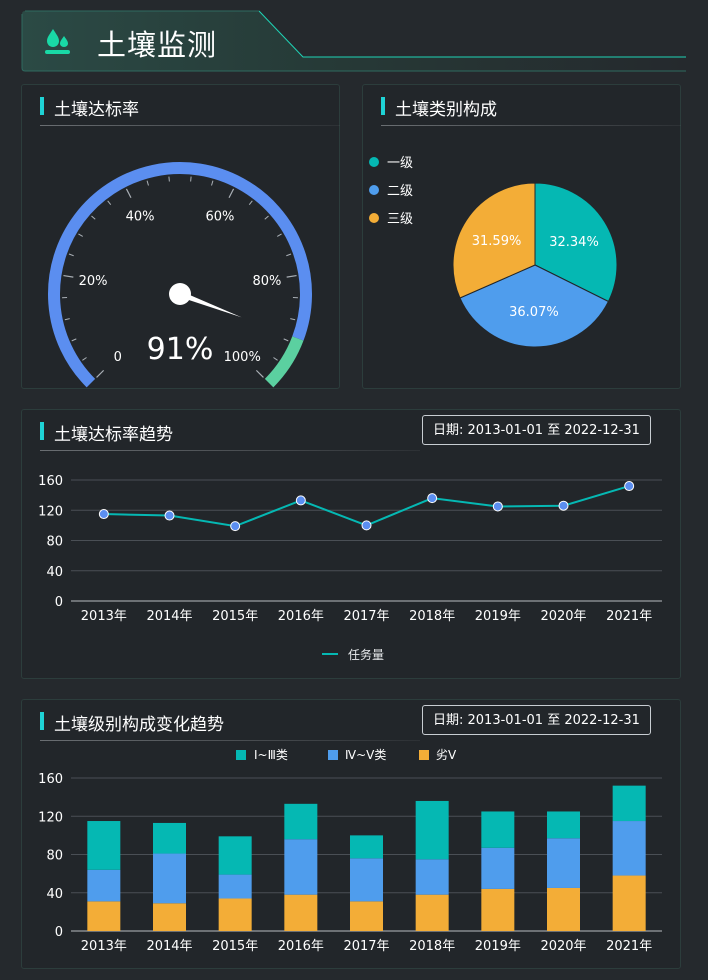  Describe the element at coordinates (534, 312) in the screenshot. I see `pie-slice-label: 36.07%` at that location.